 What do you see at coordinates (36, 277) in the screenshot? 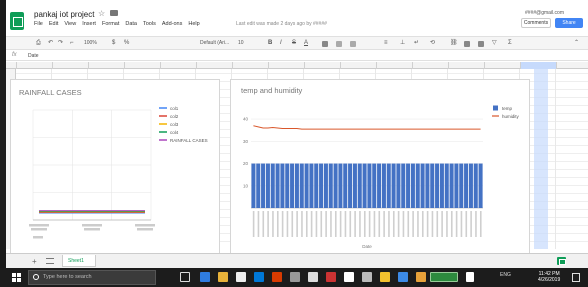
I see `cortana-icon` at bounding box center [36, 277].